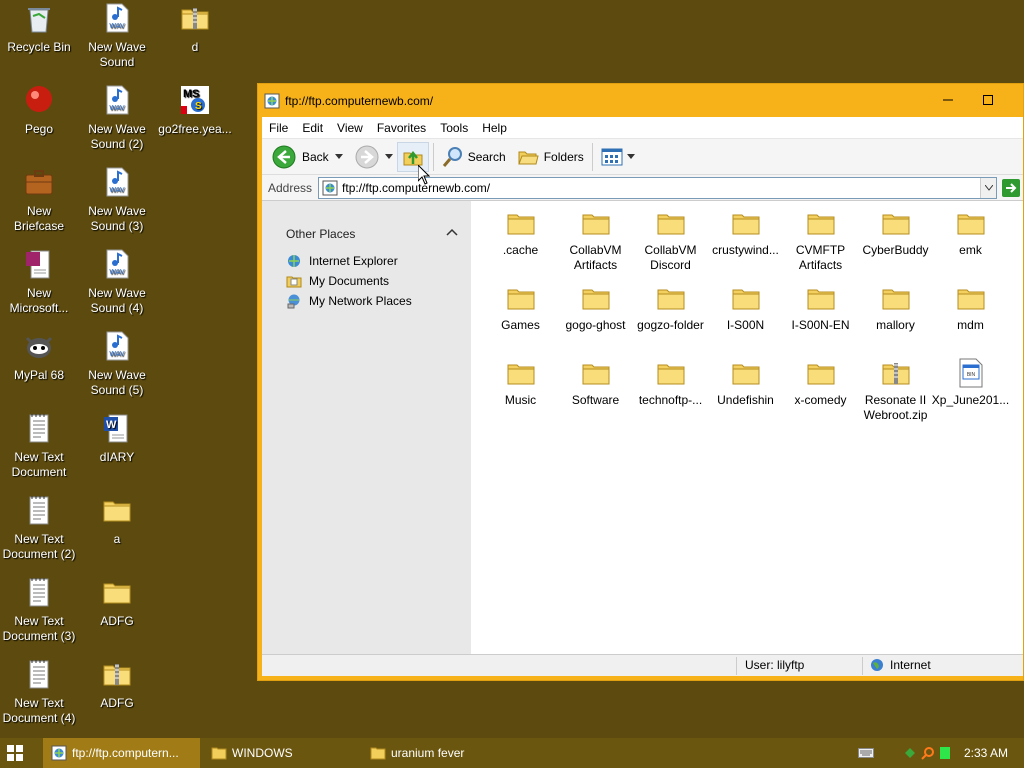 Image resolution: width=1024 pixels, height=768 pixels. What do you see at coordinates (280, 753) in the screenshot?
I see `taskbar-item-windows: WINDOWS` at bounding box center [280, 753].